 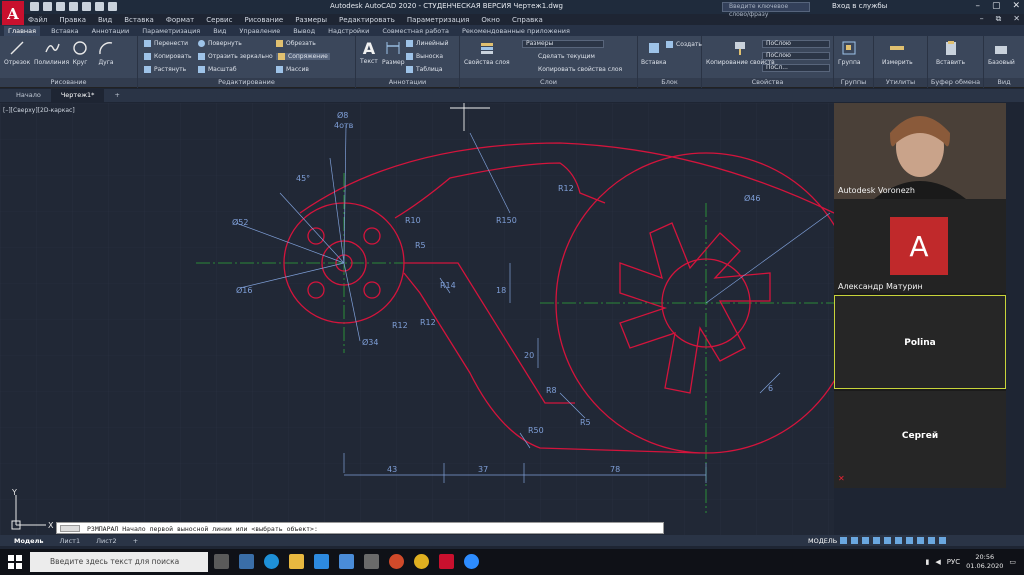 What do you see at coordinates (953, 562) in the screenshot?
I see `language-indicator: РУС` at bounding box center [953, 562].